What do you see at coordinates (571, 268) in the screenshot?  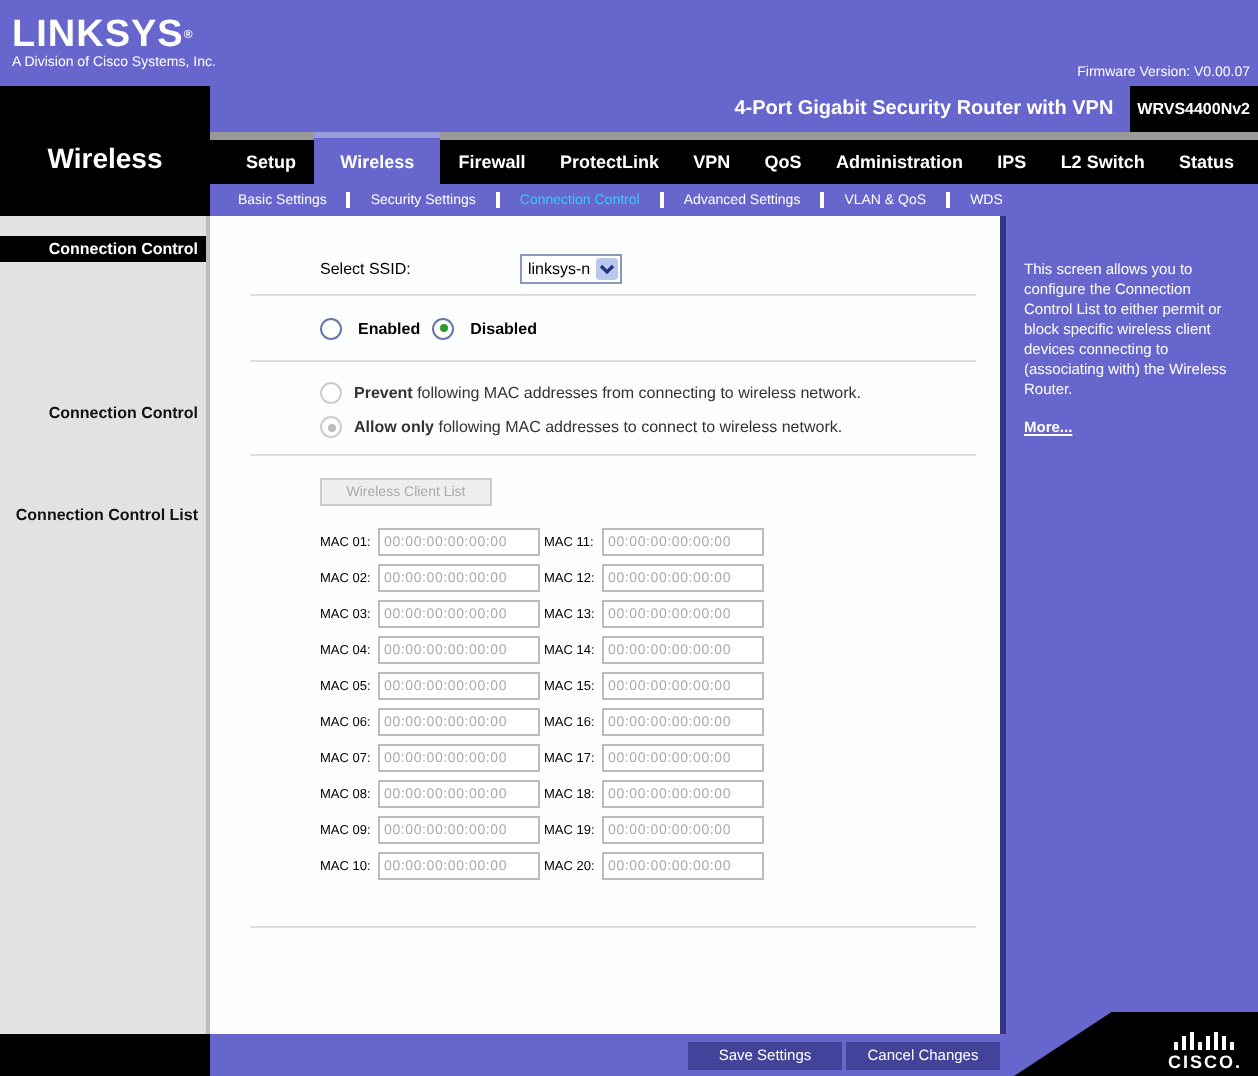 I see `ssid-dropdown: linksys-n` at bounding box center [571, 268].